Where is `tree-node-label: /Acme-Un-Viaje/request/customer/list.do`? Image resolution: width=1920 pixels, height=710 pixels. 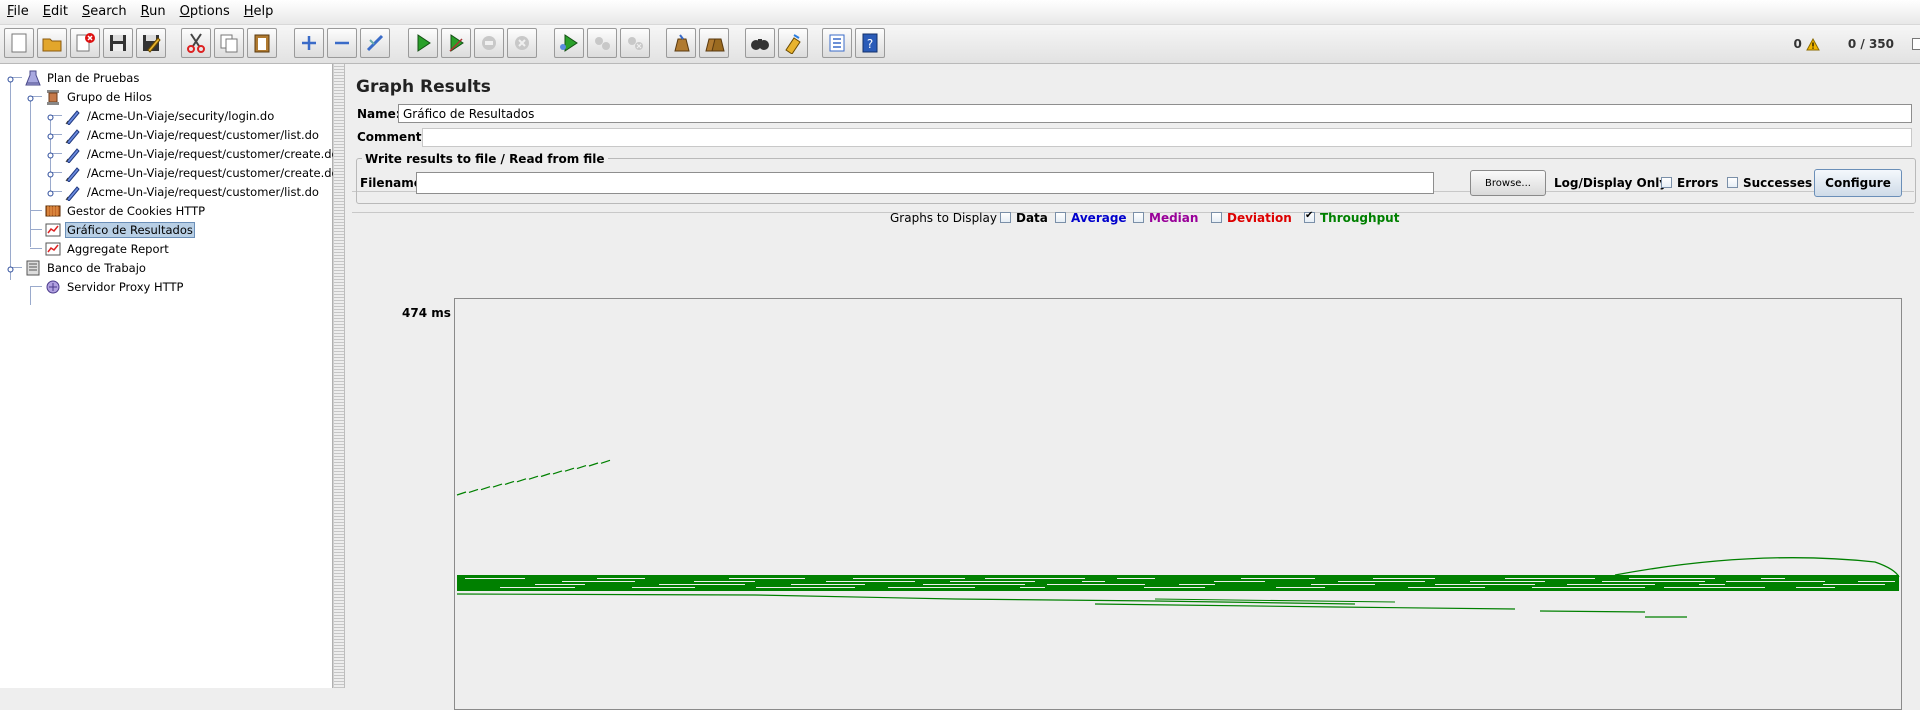 tree-node-label: /Acme-Un-Viaje/request/customer/list.do is located at coordinates (203, 135).